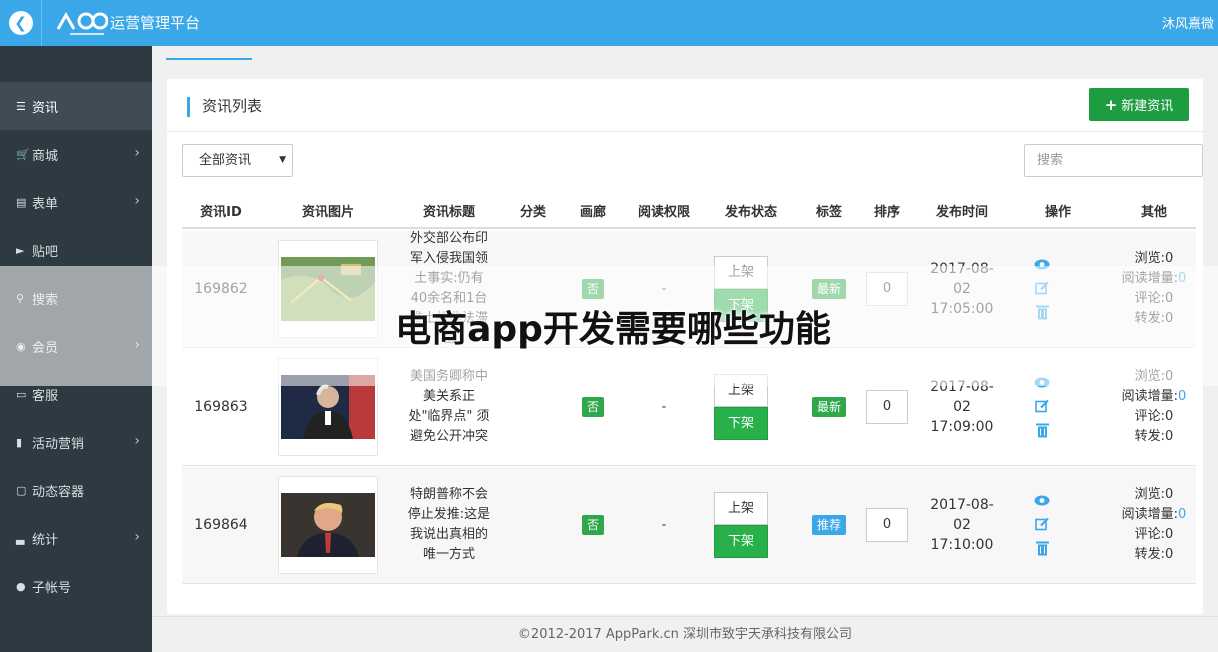  What do you see at coordinates (609, 23) in the screenshot?
I see `top-bar: ❮ 运营管理平台 沐风熹微` at bounding box center [609, 23].